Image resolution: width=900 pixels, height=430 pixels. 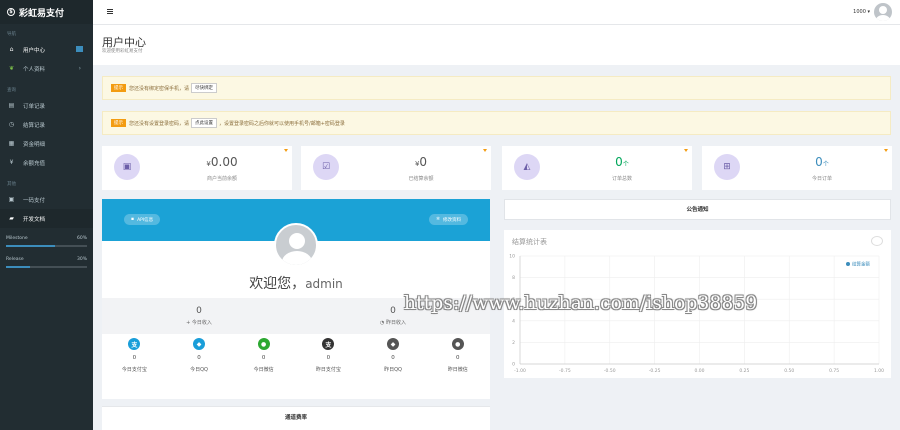 I want to click on clock-icon: ◔, so click(x=382, y=323).